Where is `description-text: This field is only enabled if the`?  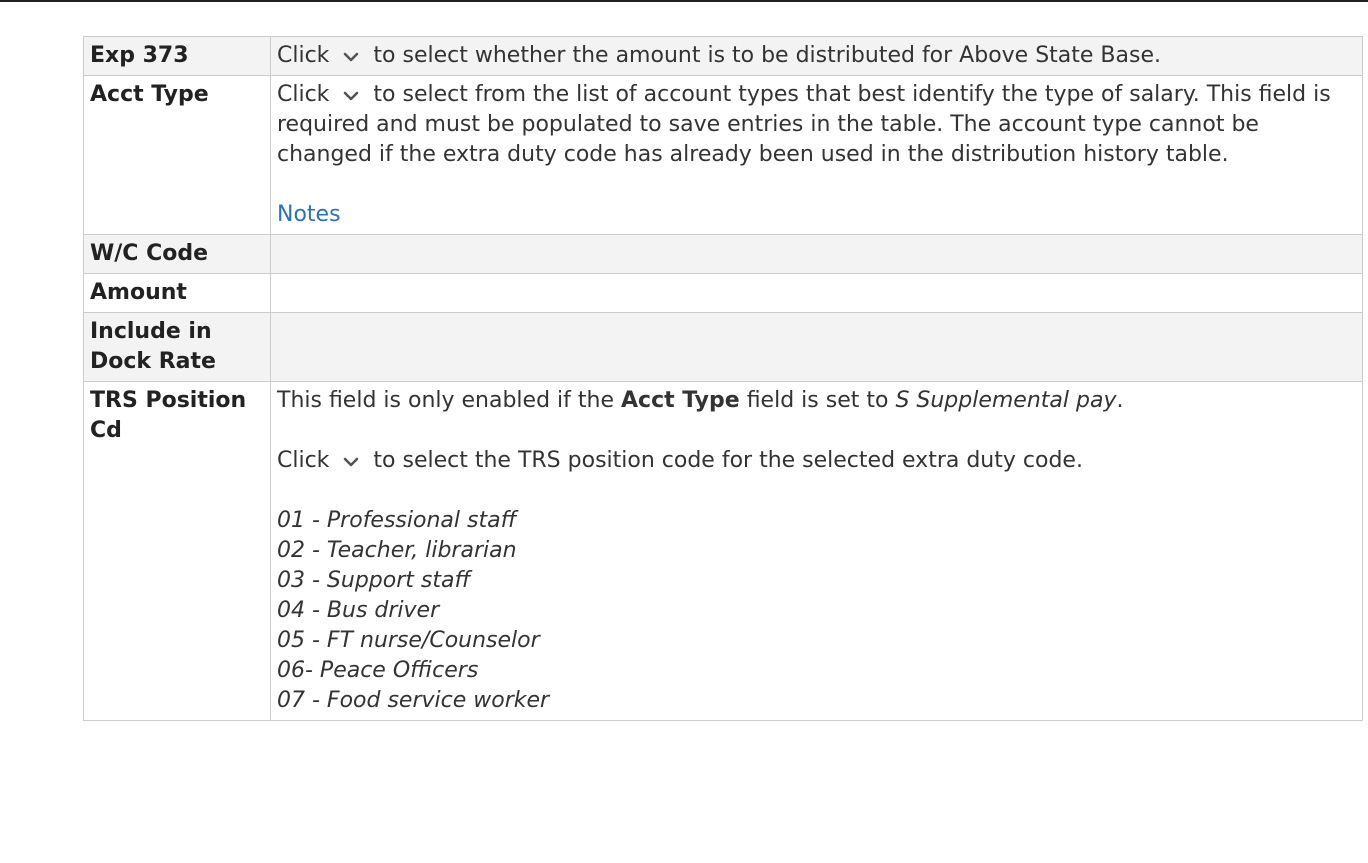
description-text: This field is only enabled if the is located at coordinates (445, 400).